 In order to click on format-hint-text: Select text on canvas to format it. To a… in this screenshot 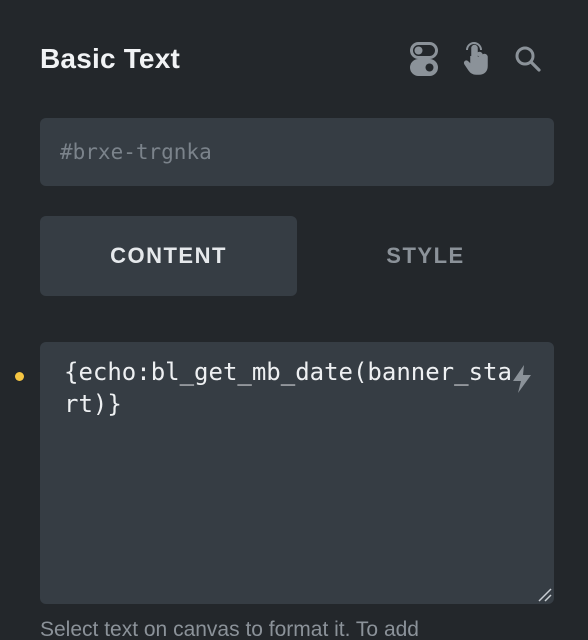, I will do `click(229, 629)`.